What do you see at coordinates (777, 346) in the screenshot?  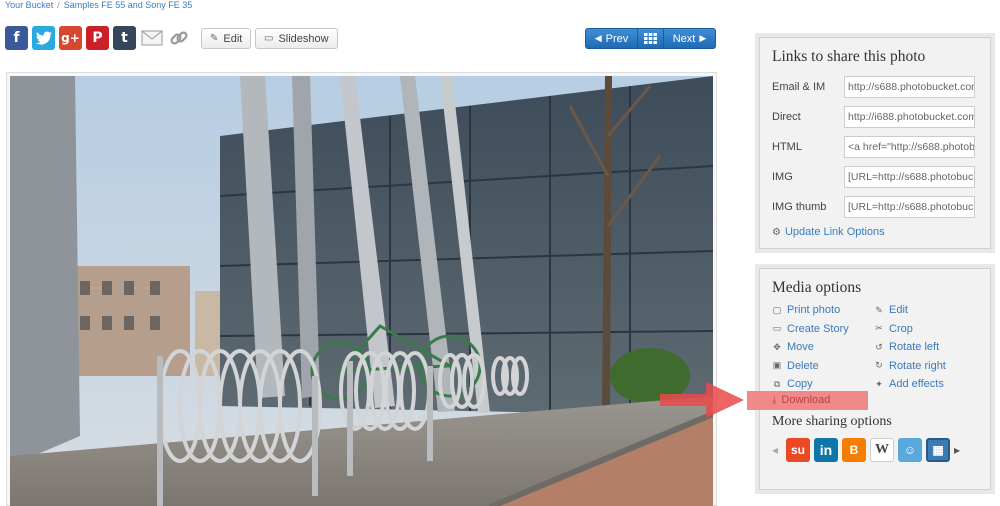 I see `move-icon: ✥` at bounding box center [777, 346].